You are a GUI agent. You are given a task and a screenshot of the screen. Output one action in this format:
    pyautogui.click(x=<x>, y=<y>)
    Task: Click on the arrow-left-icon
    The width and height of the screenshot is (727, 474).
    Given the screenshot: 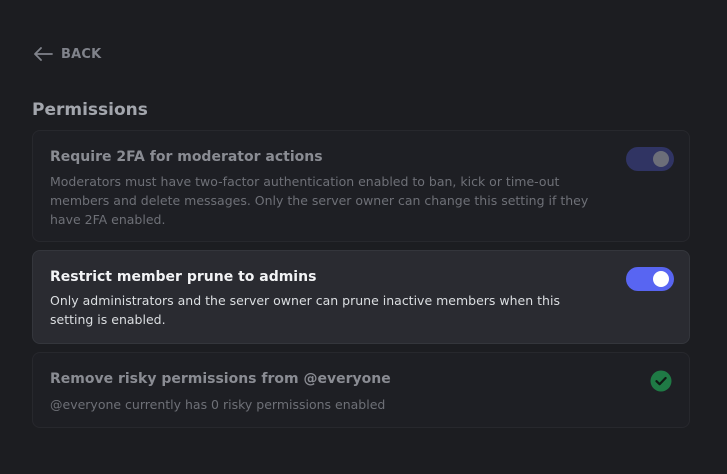 What is the action you would take?
    pyautogui.click(x=43, y=54)
    